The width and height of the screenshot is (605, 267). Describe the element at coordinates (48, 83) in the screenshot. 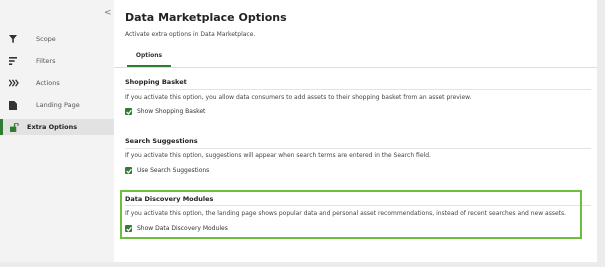

I see `sidebar-item-label: Actions` at that location.